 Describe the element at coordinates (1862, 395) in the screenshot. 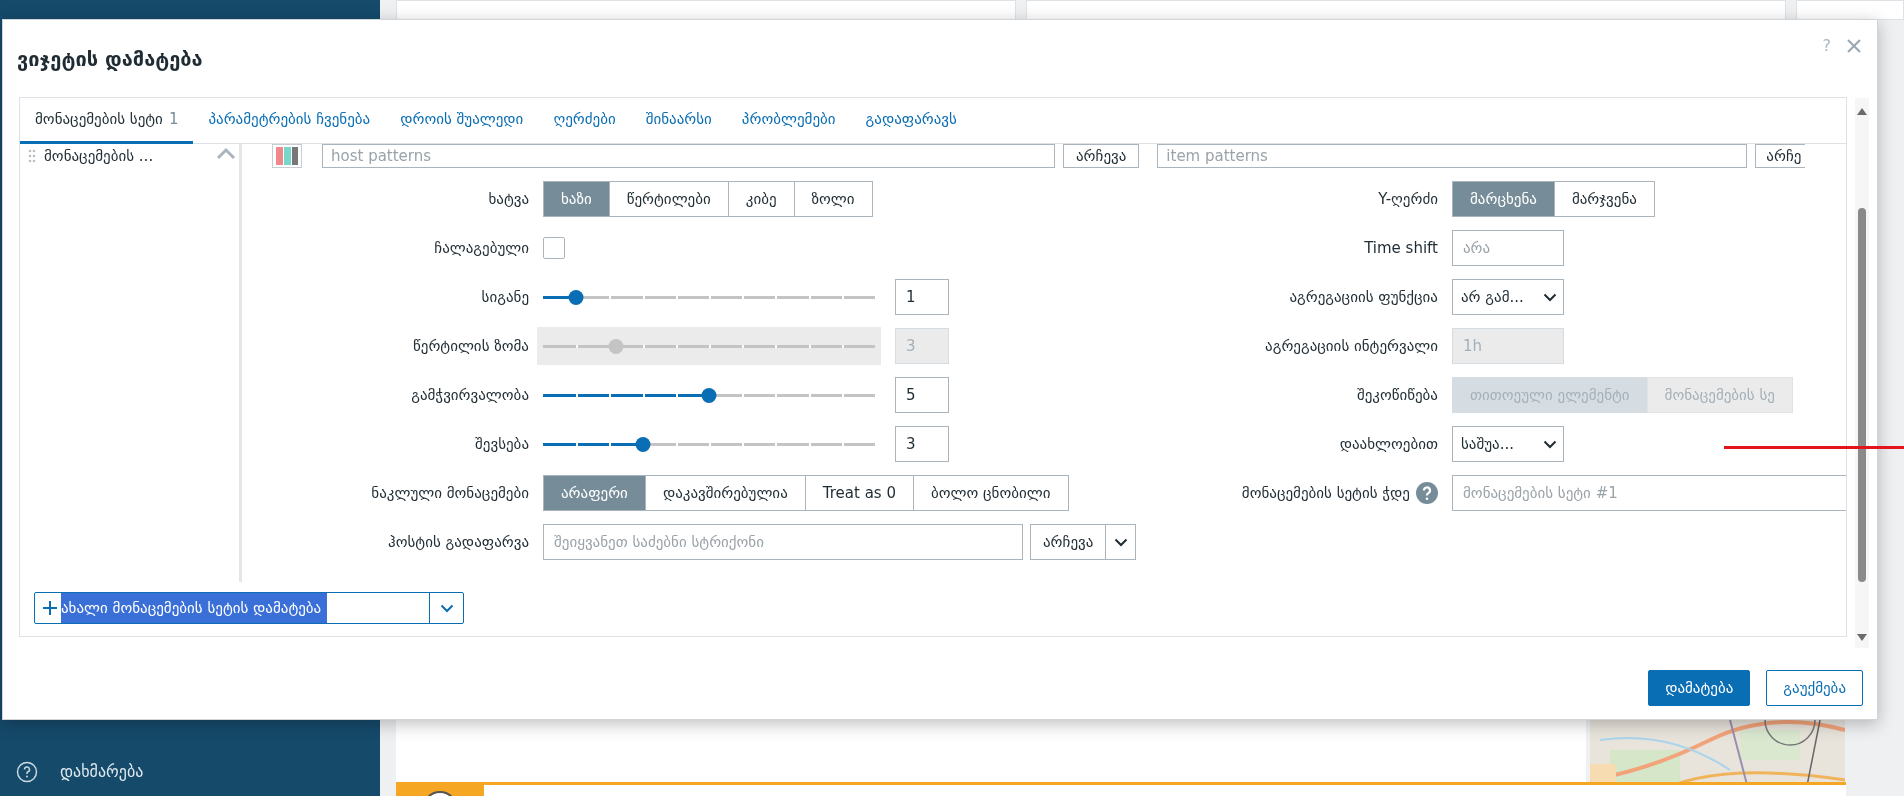

I see `scrollbar-thumb` at that location.